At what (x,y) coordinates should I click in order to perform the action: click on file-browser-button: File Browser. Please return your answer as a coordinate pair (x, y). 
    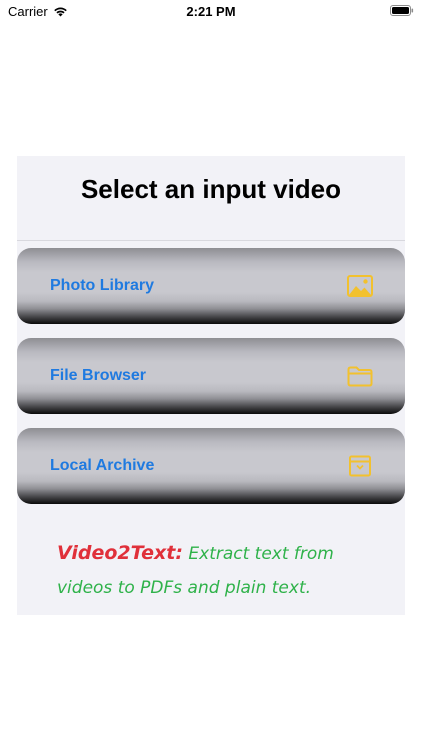
    Looking at the image, I should click on (211, 376).